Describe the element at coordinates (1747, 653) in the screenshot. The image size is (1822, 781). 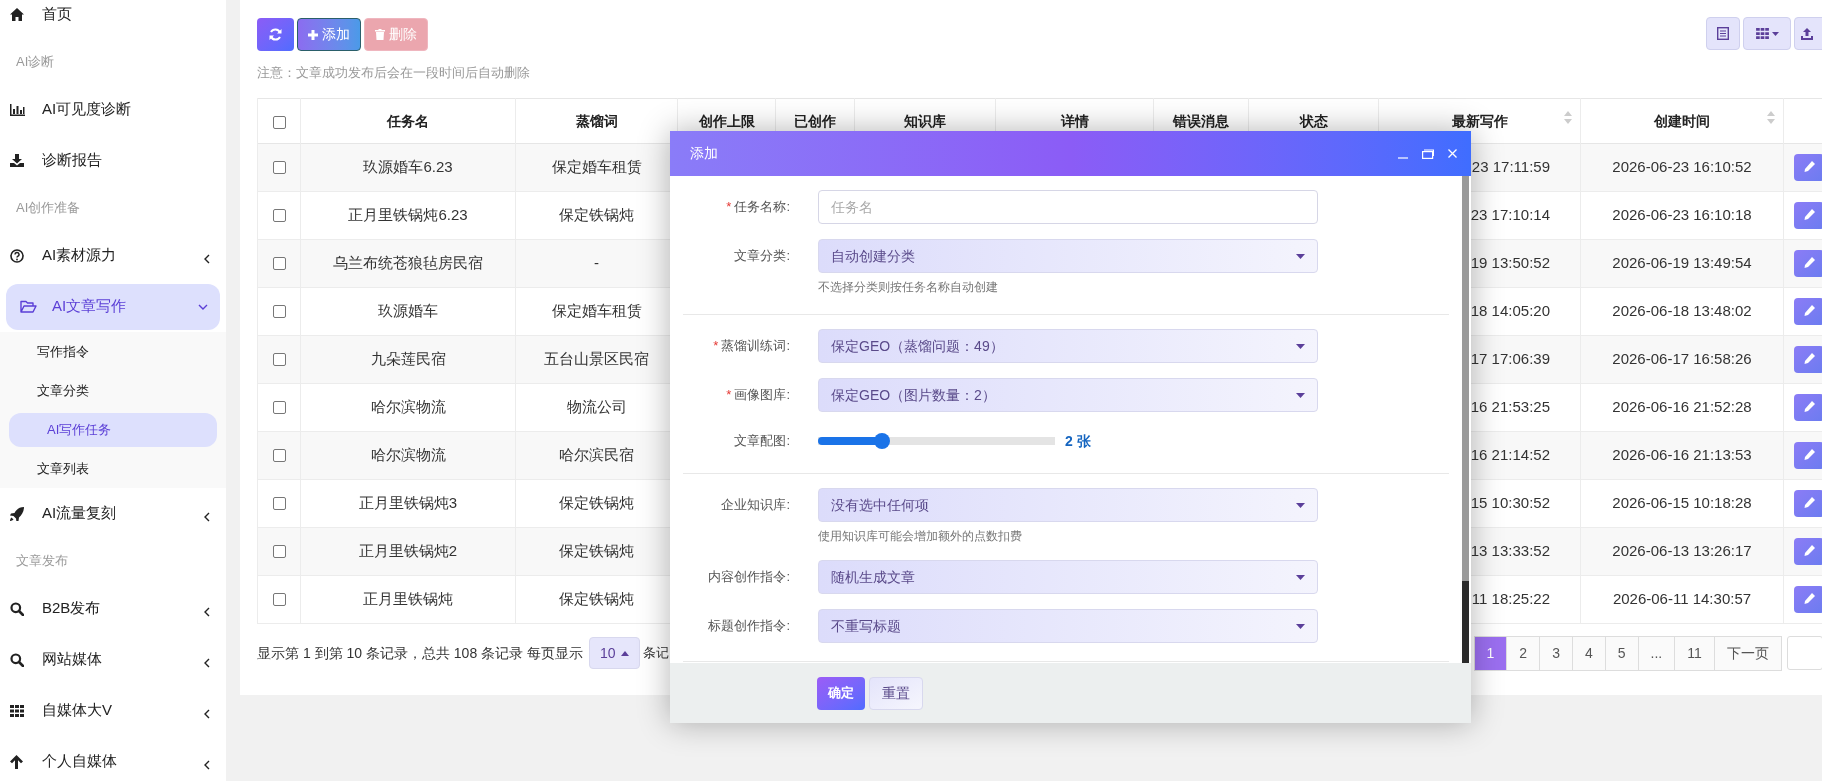
I see `next-page-button: 下一页` at that location.